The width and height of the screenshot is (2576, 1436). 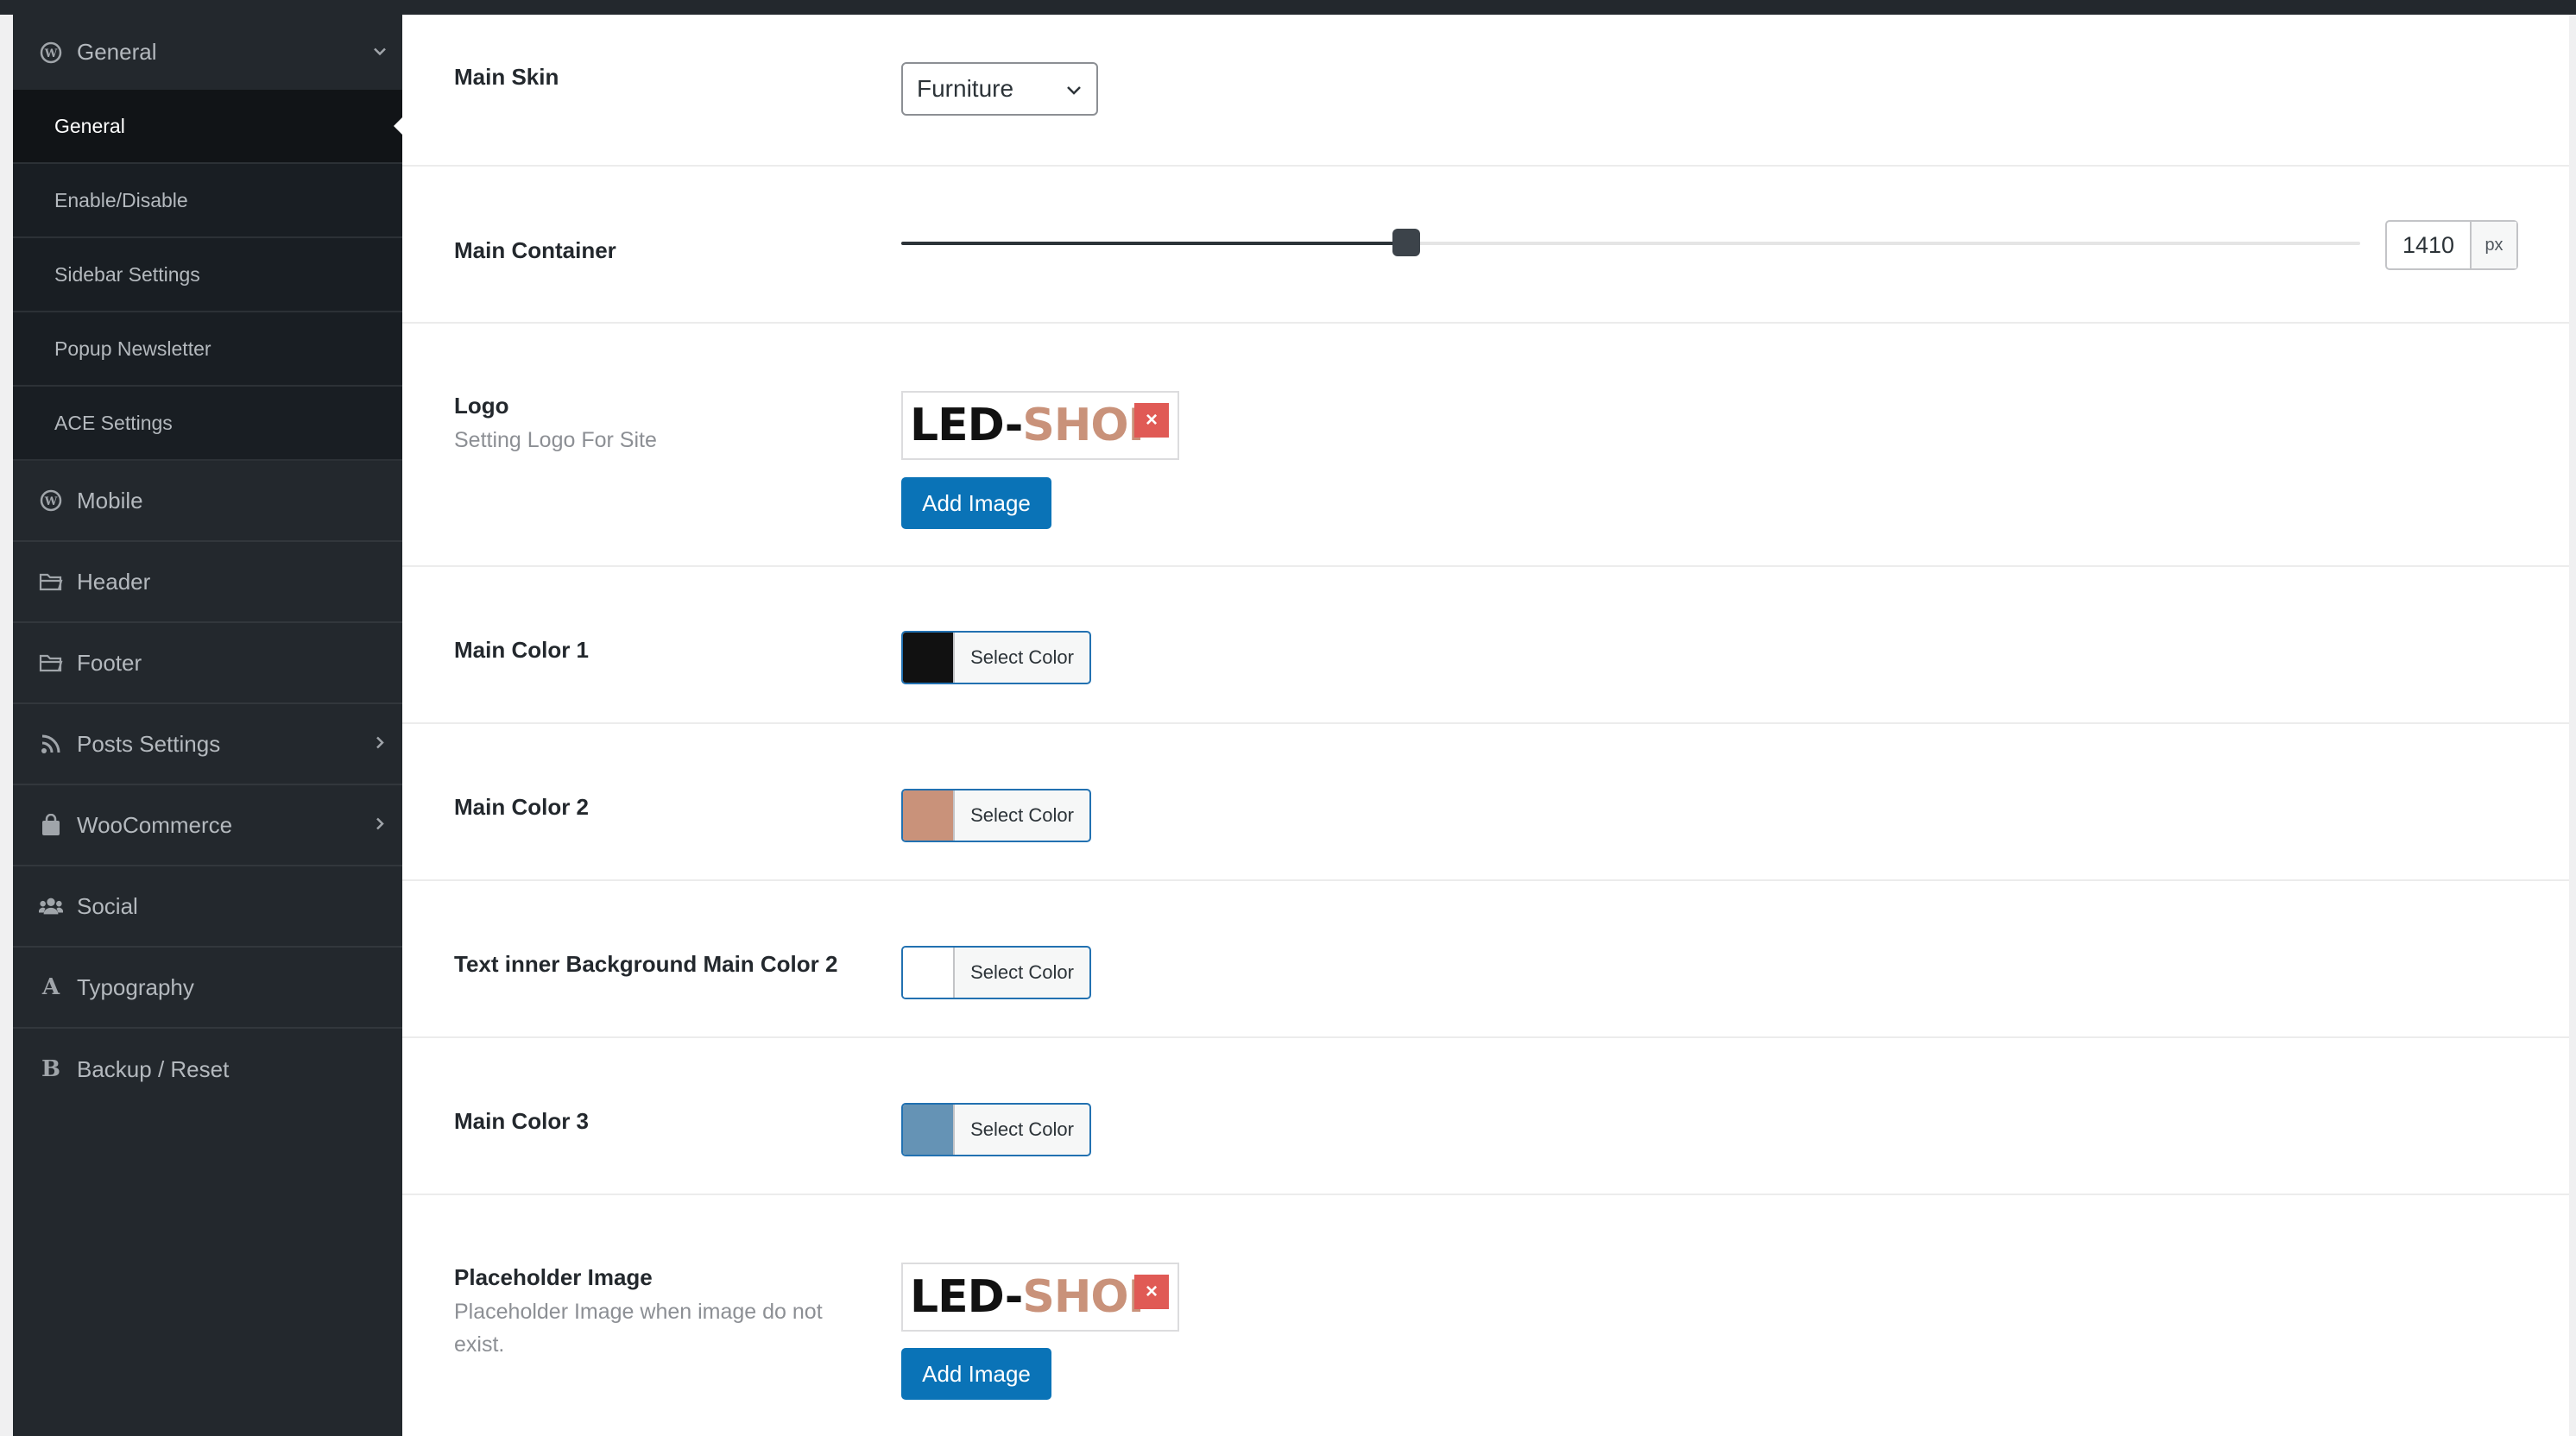 I want to click on sidebar-group-woocommerce: WooCommerce, so click(x=207, y=825).